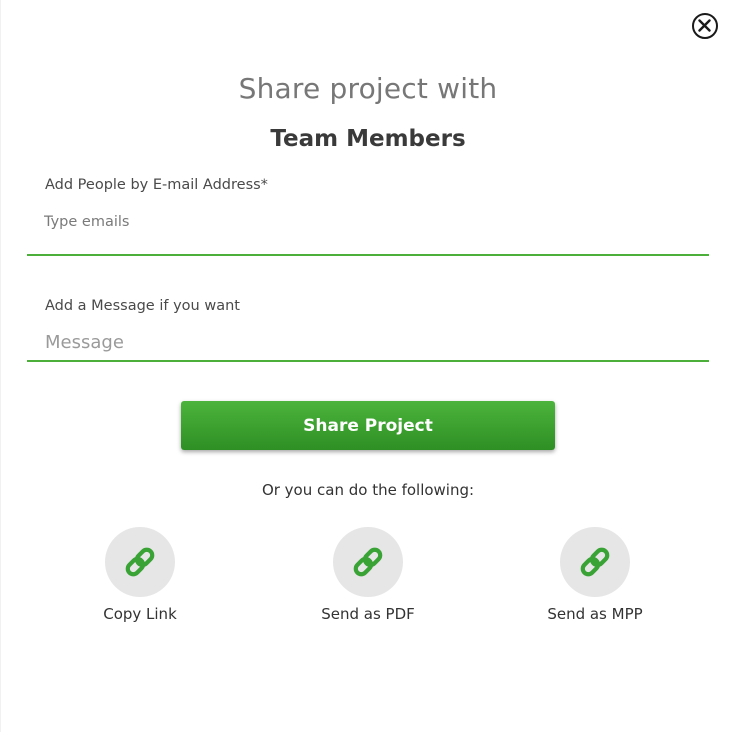 Image resolution: width=734 pixels, height=732 pixels. I want to click on send-as-pdf-action: Send as PDF, so click(368, 575).